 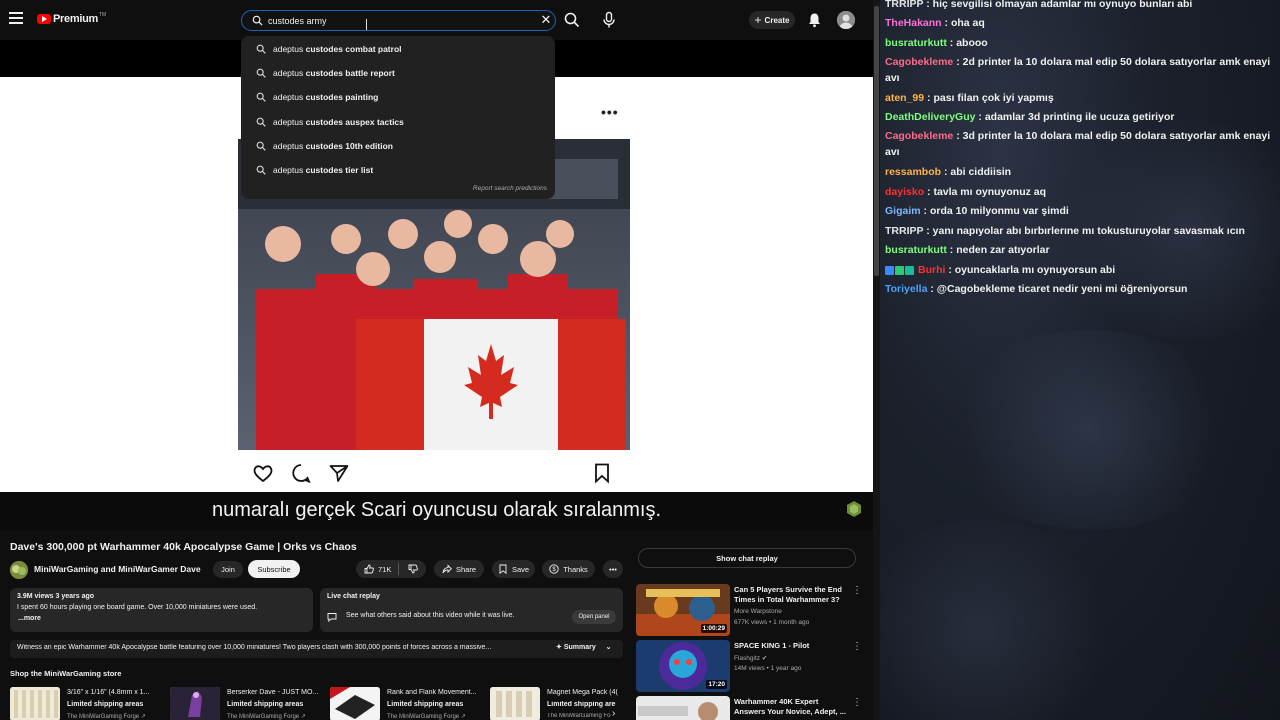 I want to click on summary-button: ✦ Summary ⌄, so click(x=584, y=647).